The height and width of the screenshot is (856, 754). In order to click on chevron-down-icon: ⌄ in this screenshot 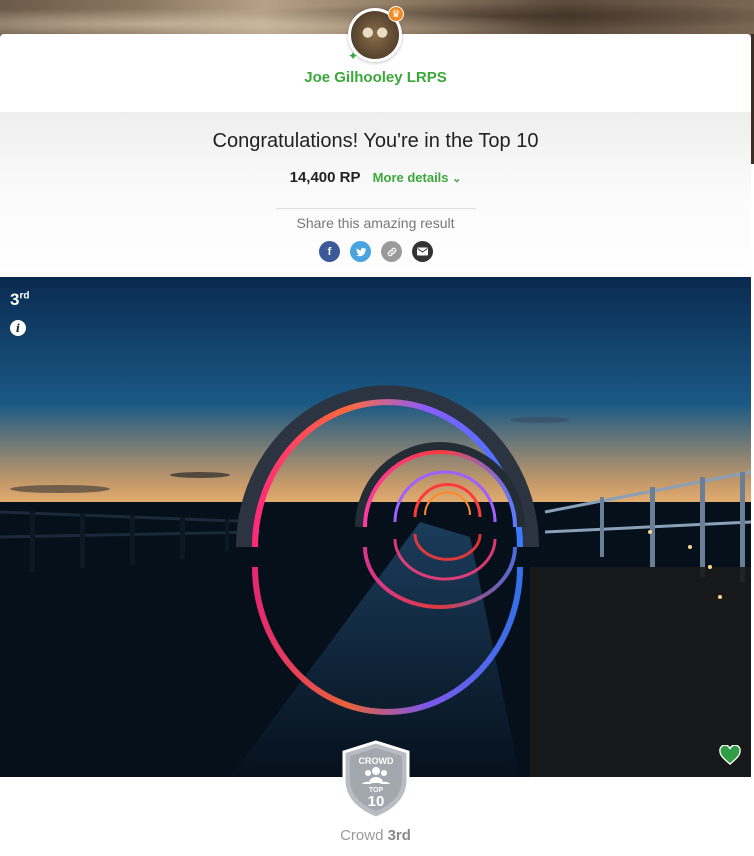, I will do `click(456, 179)`.